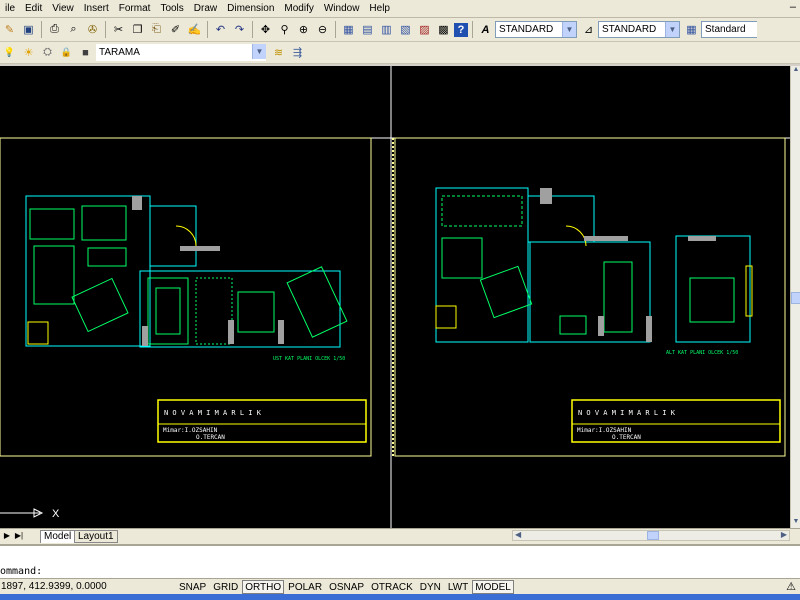 The width and height of the screenshot is (800, 600). What do you see at coordinates (284, 29) in the screenshot?
I see `zoom-realtime-icon: ⚲` at bounding box center [284, 29].